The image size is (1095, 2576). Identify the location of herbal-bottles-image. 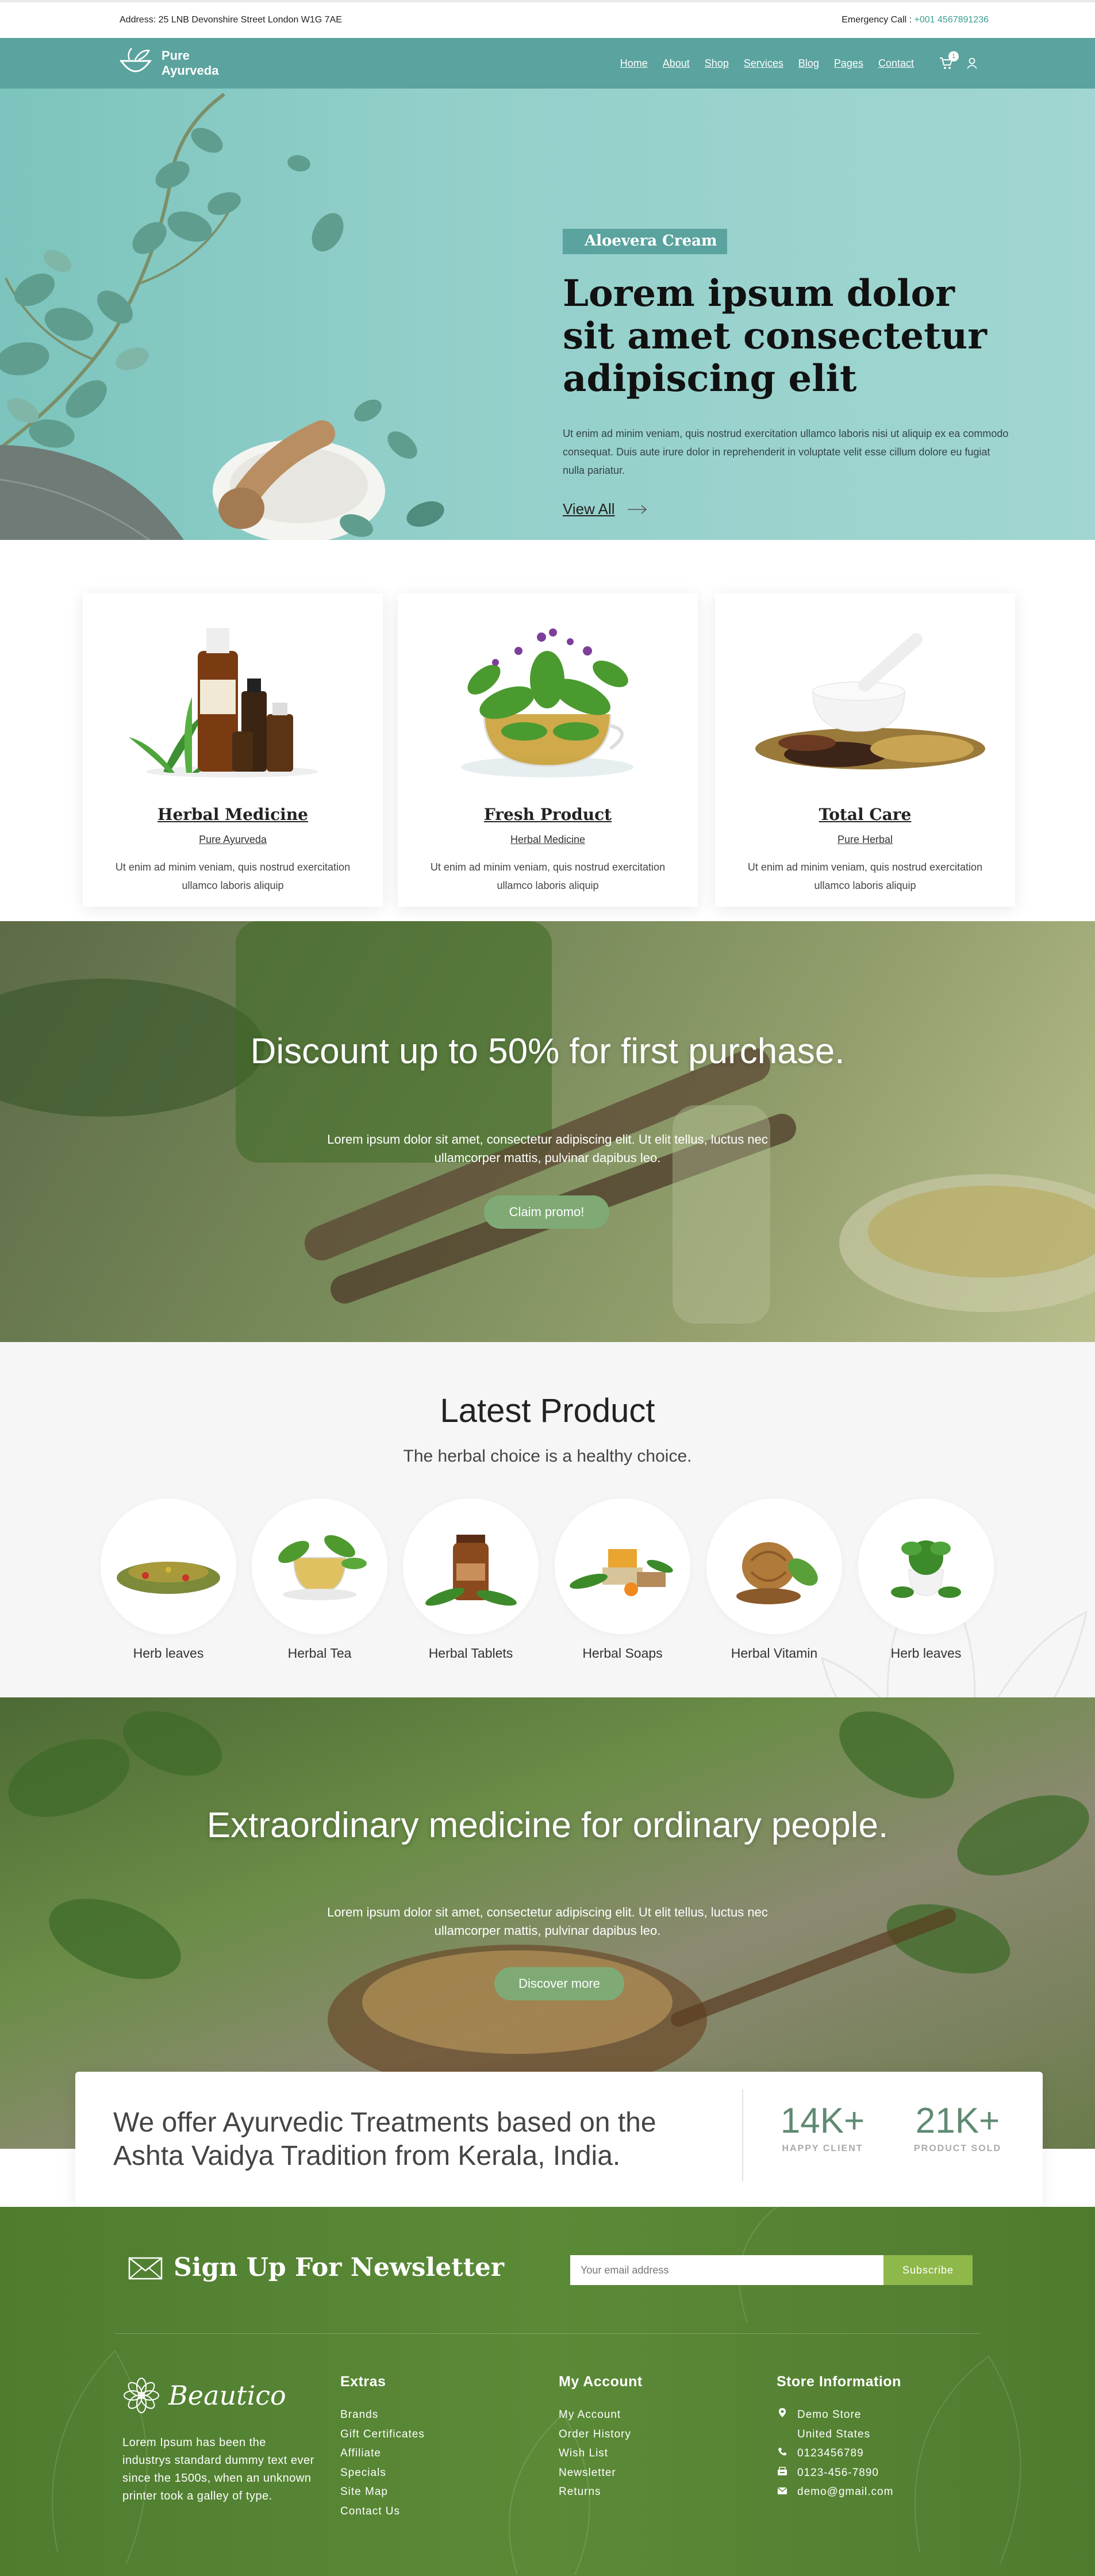
(223, 702).